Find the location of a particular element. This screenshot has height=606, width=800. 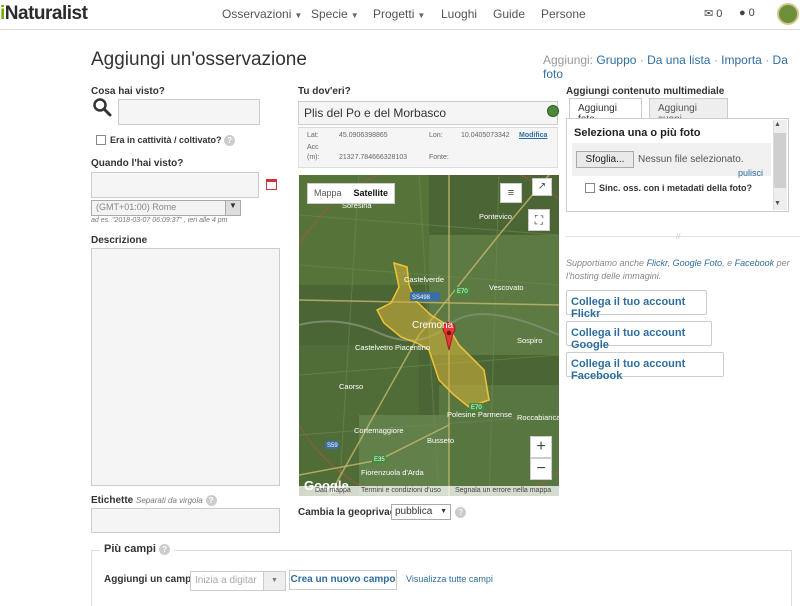

map-report-link: Segnala un errore nella mappa is located at coordinates (503, 490).